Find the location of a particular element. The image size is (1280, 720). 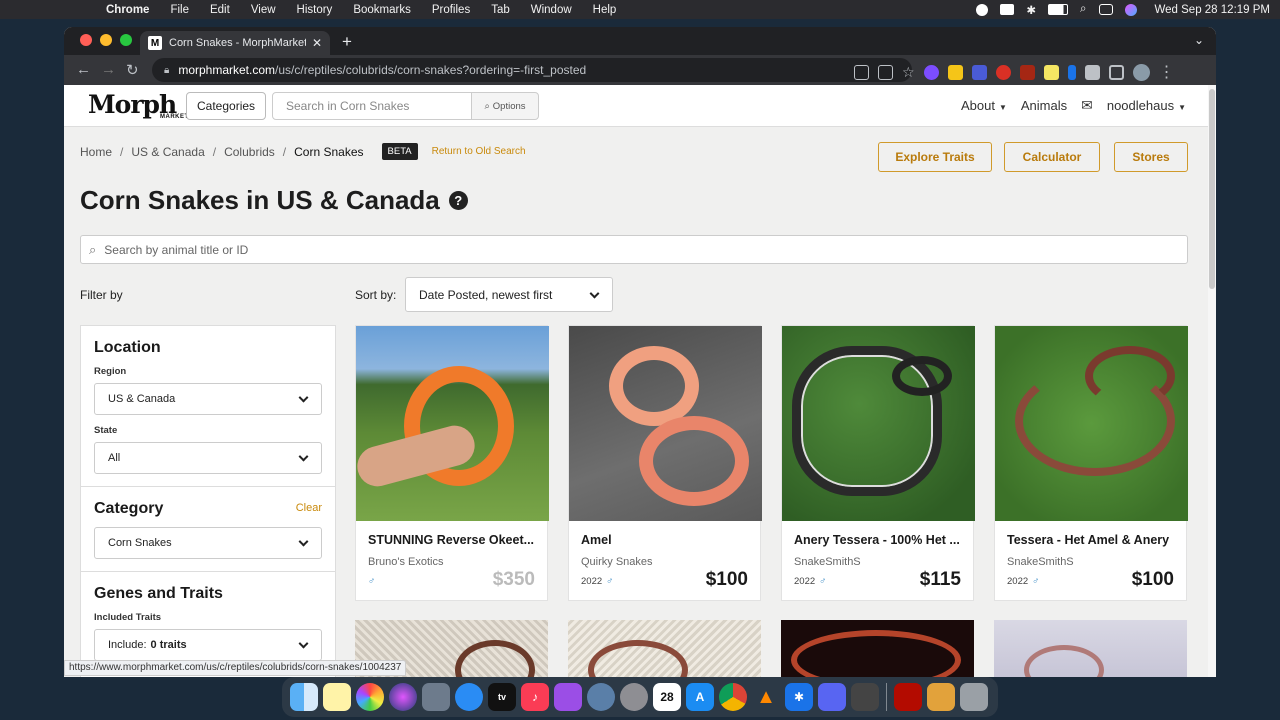

morphmarket-logo: Morph MARKET is located at coordinates (138, 105).